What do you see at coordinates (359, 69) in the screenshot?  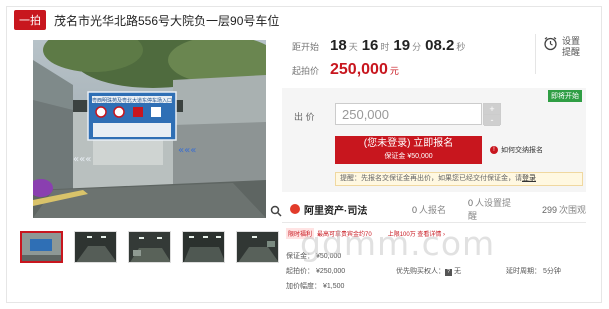 I see `start-price-value: 250,000` at bounding box center [359, 69].